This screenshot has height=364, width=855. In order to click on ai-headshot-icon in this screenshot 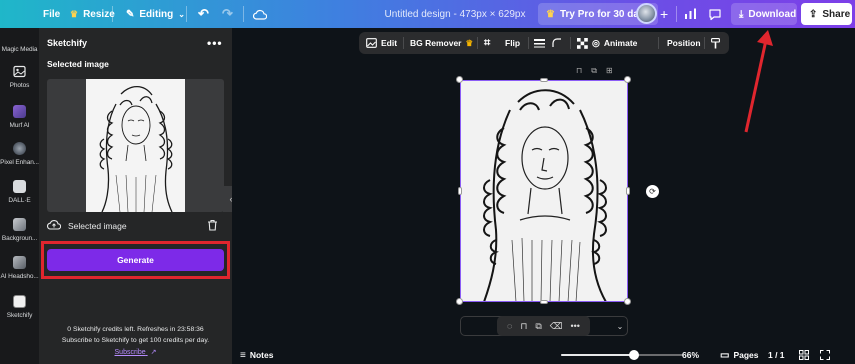, I will do `click(19, 262)`.